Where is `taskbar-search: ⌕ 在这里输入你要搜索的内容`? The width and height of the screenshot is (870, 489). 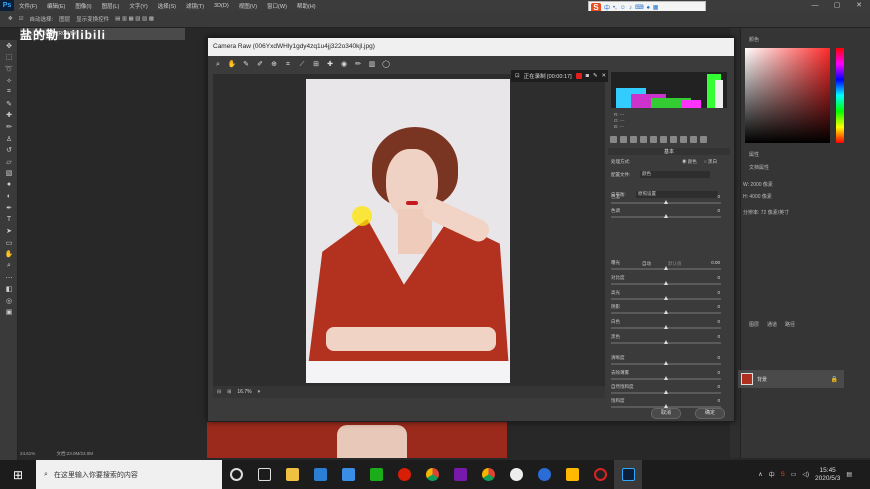 taskbar-search: ⌕ 在这里输入你要搜索的内容 is located at coordinates (129, 474).